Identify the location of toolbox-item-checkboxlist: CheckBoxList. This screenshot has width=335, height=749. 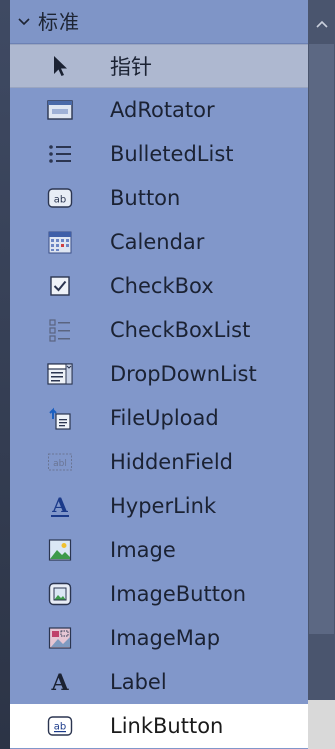
(159, 330).